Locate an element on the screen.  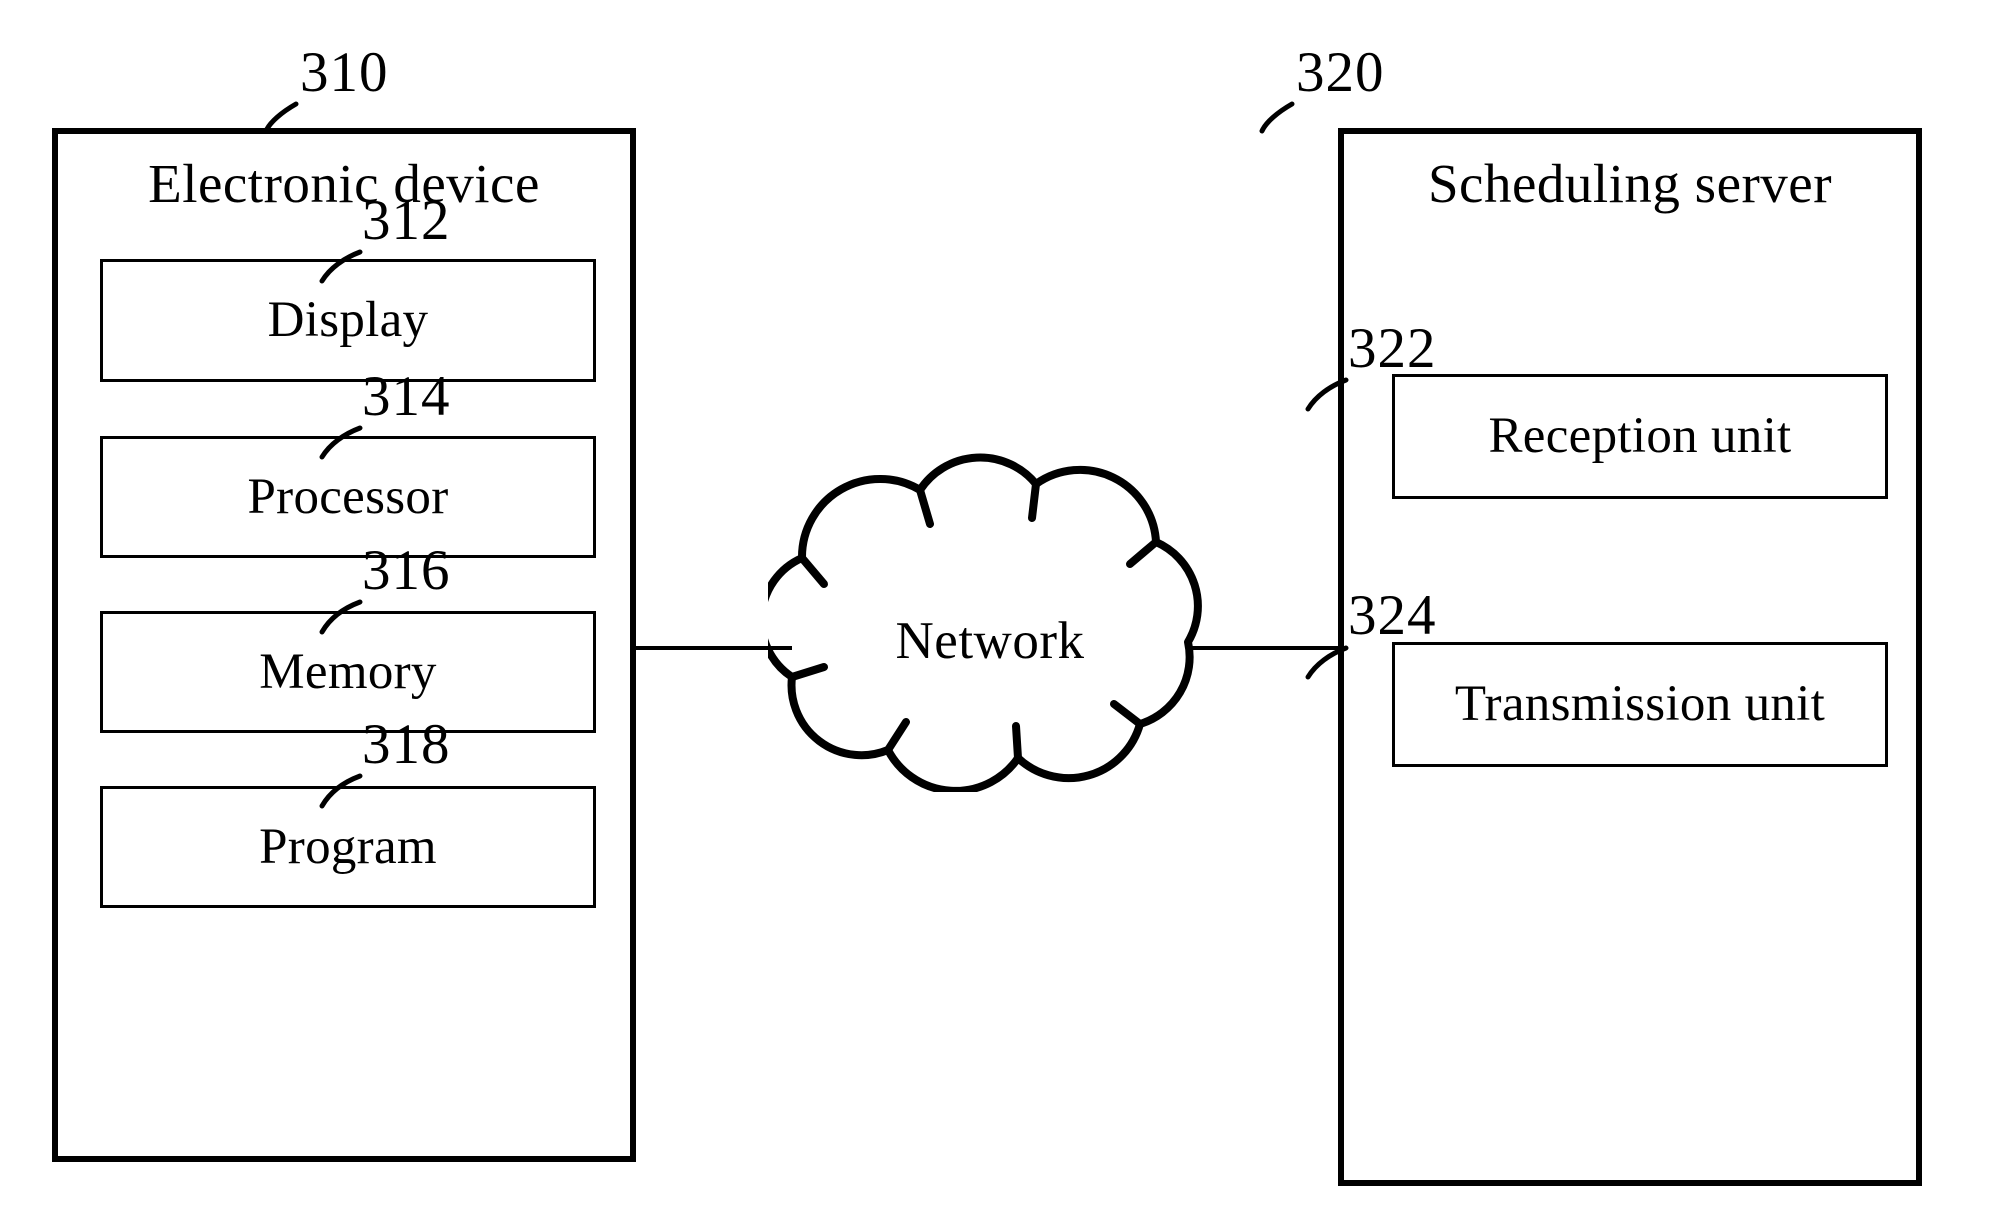
processor-component-label: Processor is located at coordinates (348, 496).